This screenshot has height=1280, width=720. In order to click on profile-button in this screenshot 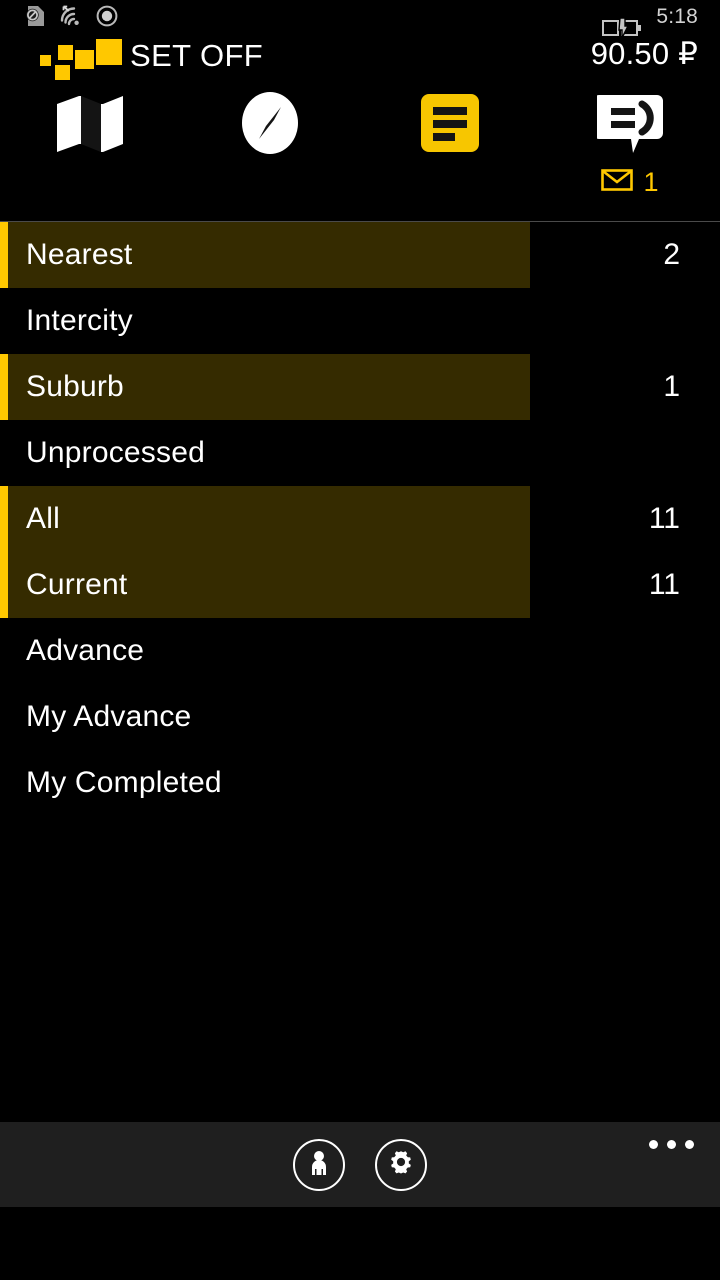, I will do `click(319, 1164)`.